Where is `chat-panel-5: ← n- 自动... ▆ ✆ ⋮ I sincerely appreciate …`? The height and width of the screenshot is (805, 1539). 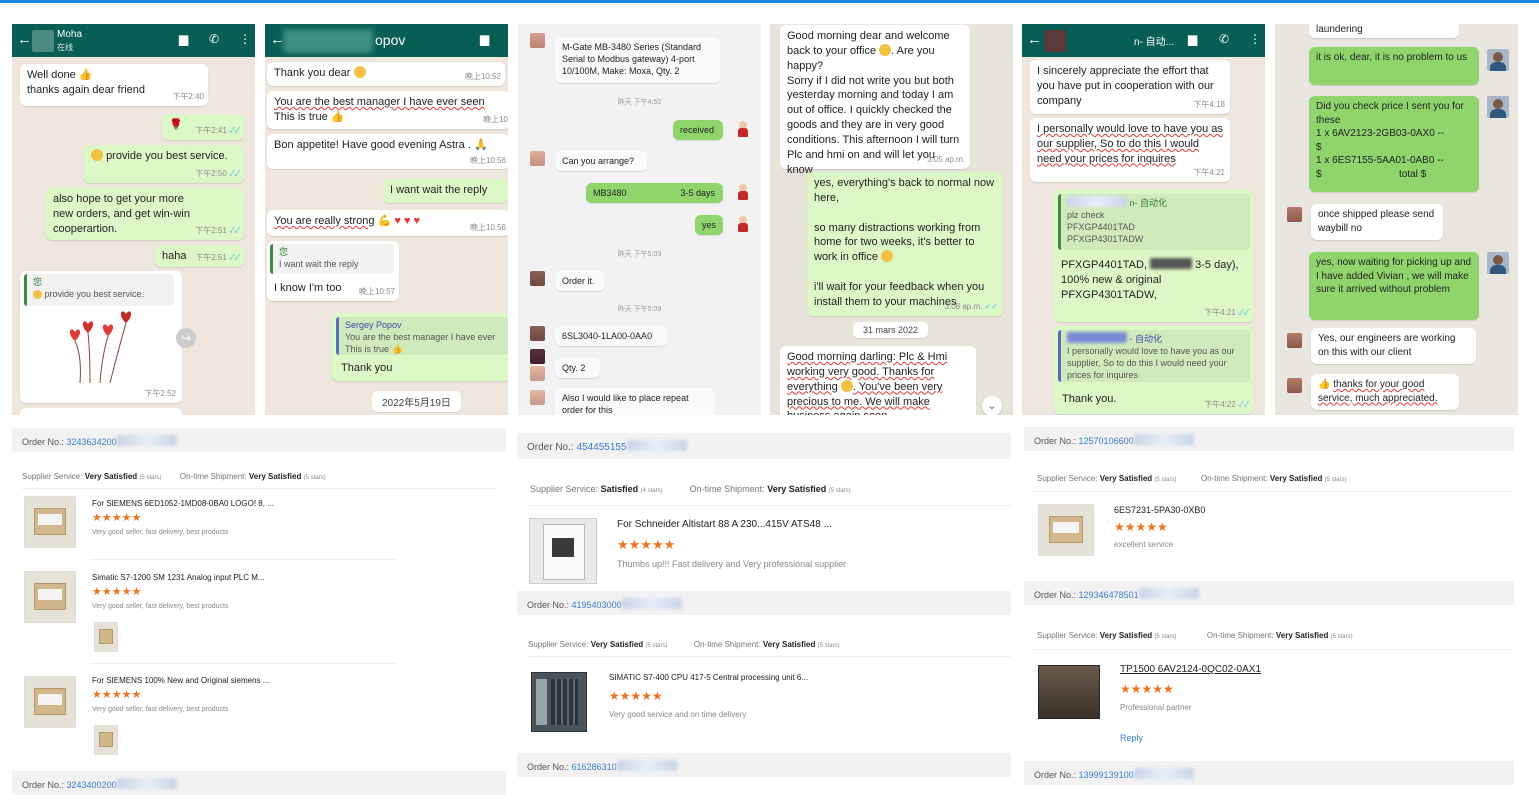 chat-panel-5: ← n- 自动... ▆ ✆ ⋮ I sincerely appreciate … is located at coordinates (1143, 219).